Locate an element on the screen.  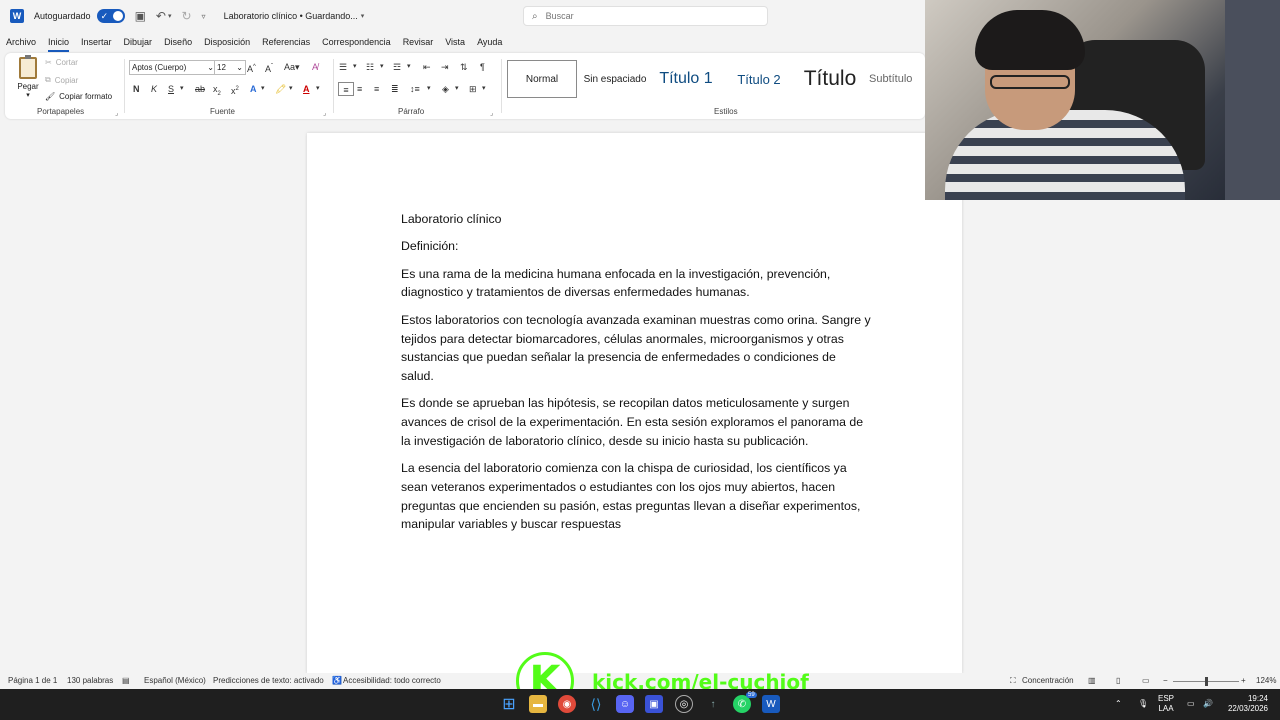
underline-icon: S is located at coordinates (171, 89).